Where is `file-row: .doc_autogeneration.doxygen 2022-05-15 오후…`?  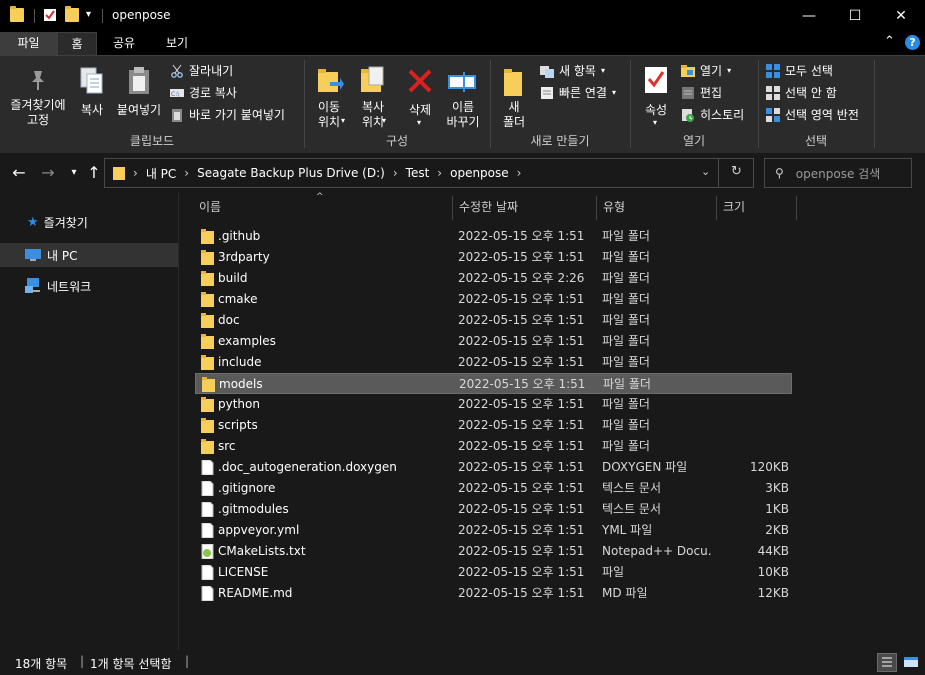 file-row: .doc_autogeneration.doxygen 2022-05-15 오후… is located at coordinates (493, 467).